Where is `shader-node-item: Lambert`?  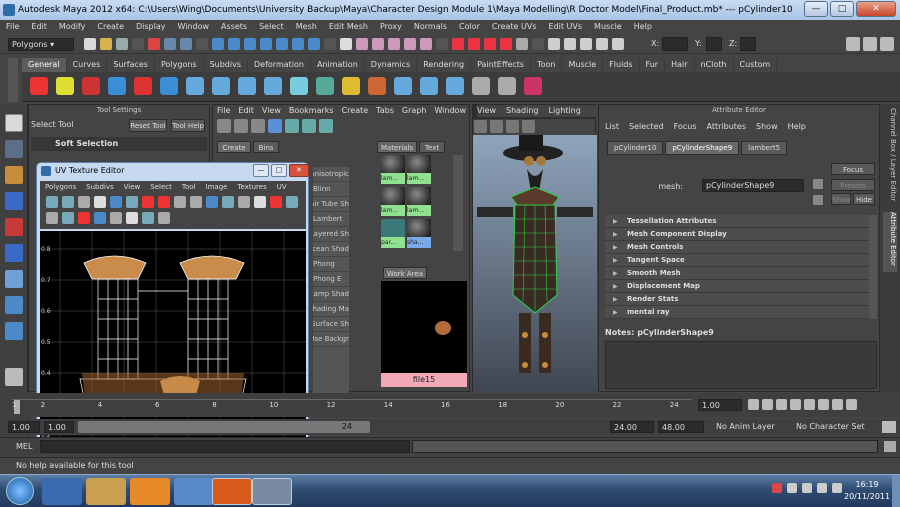
shader-node-item: Lambert is located at coordinates (331, 219).